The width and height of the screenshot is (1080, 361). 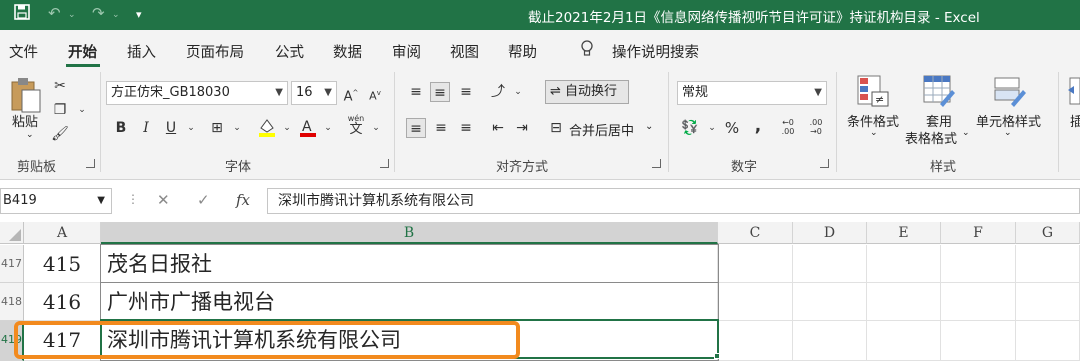 I want to click on redo-dropdown-icon: ⌄, so click(x=116, y=15).